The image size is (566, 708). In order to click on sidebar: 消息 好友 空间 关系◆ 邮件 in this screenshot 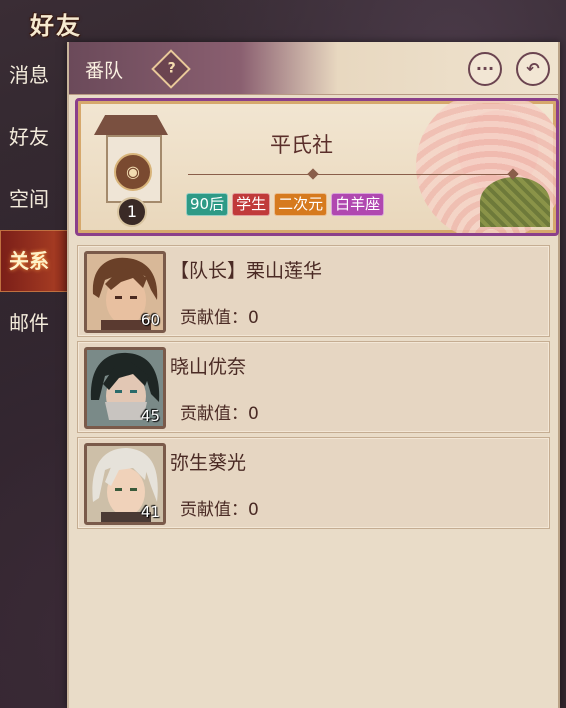, I will do `click(40, 199)`.